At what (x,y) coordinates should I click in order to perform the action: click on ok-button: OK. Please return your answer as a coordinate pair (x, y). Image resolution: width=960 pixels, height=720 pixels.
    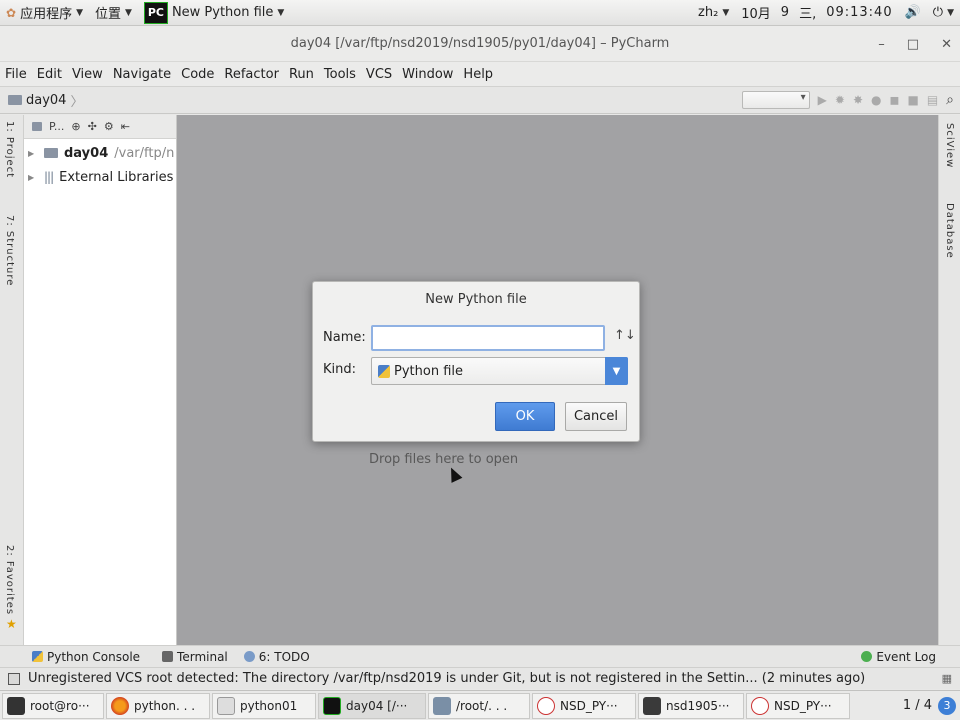
    Looking at the image, I should click on (525, 416).